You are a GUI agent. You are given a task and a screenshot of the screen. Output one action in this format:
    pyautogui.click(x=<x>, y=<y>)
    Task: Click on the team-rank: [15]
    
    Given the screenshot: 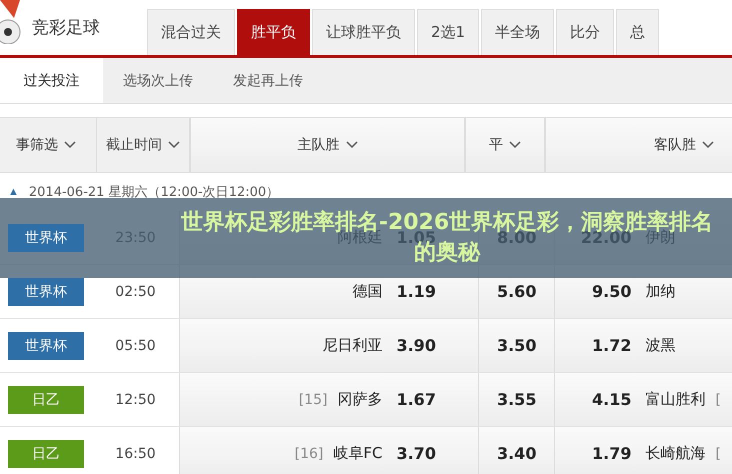 What is the action you would take?
    pyautogui.click(x=313, y=400)
    